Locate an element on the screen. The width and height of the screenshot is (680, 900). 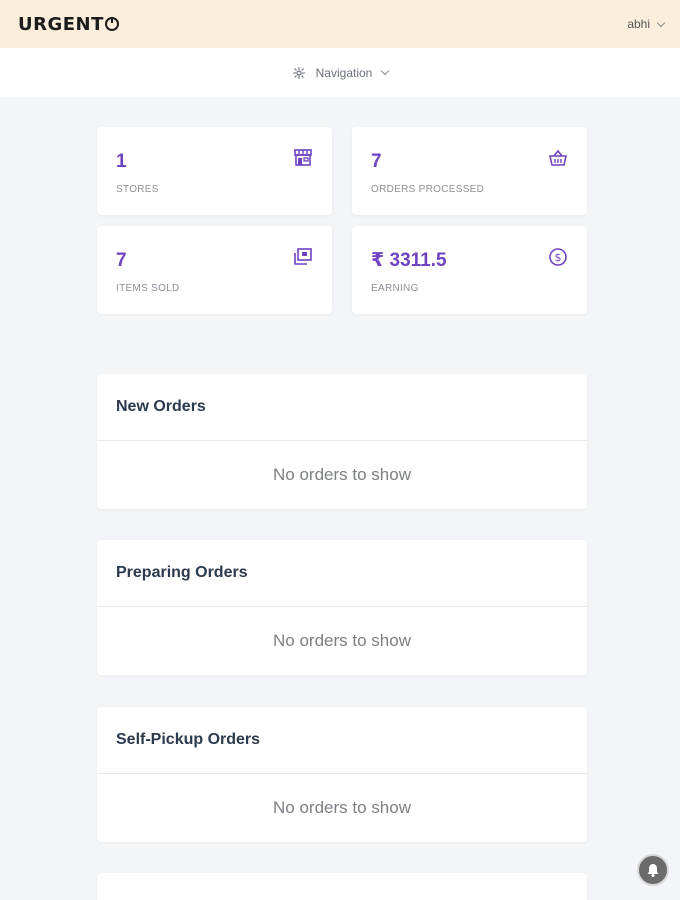
power-logo-icon is located at coordinates (111, 24).